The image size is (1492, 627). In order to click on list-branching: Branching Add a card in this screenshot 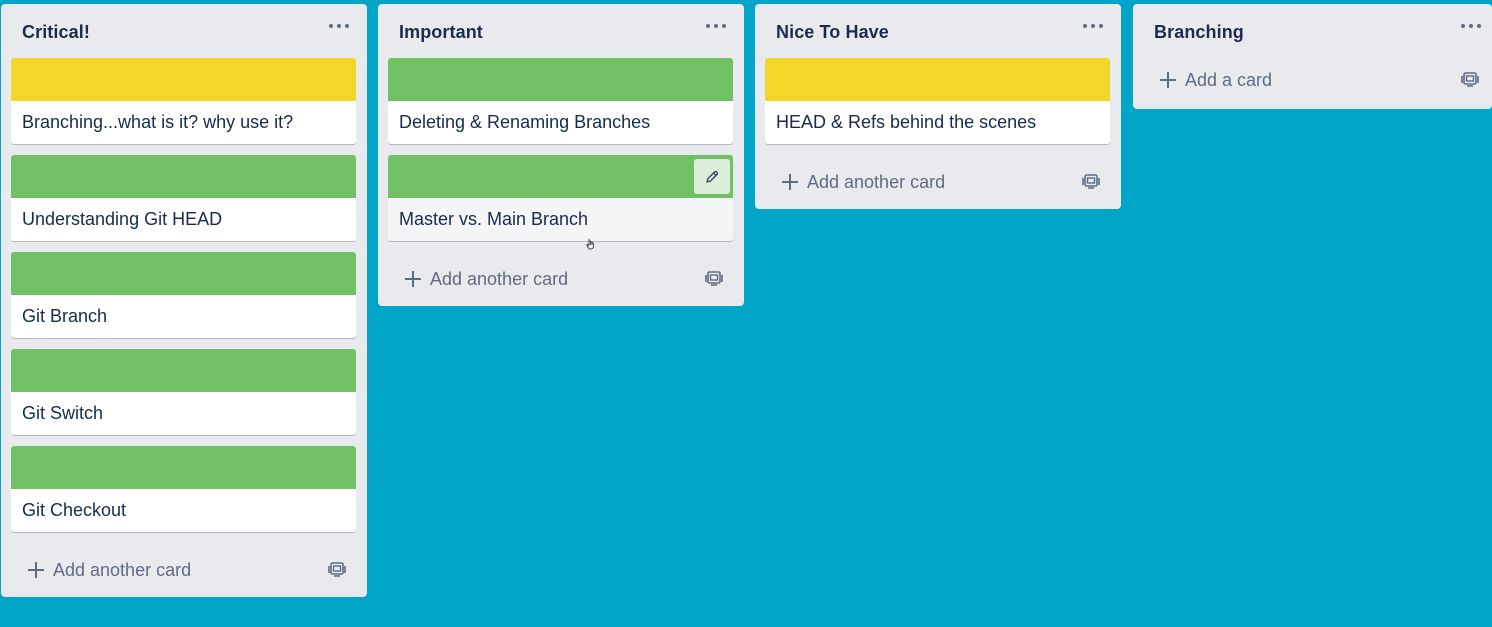, I will do `click(1312, 56)`.